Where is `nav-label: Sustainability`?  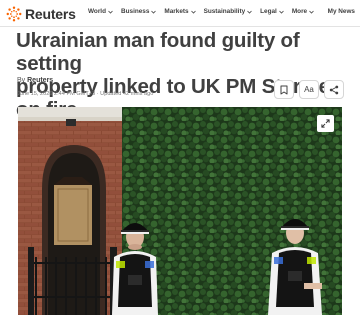
nav-label: Sustainability is located at coordinates (224, 11).